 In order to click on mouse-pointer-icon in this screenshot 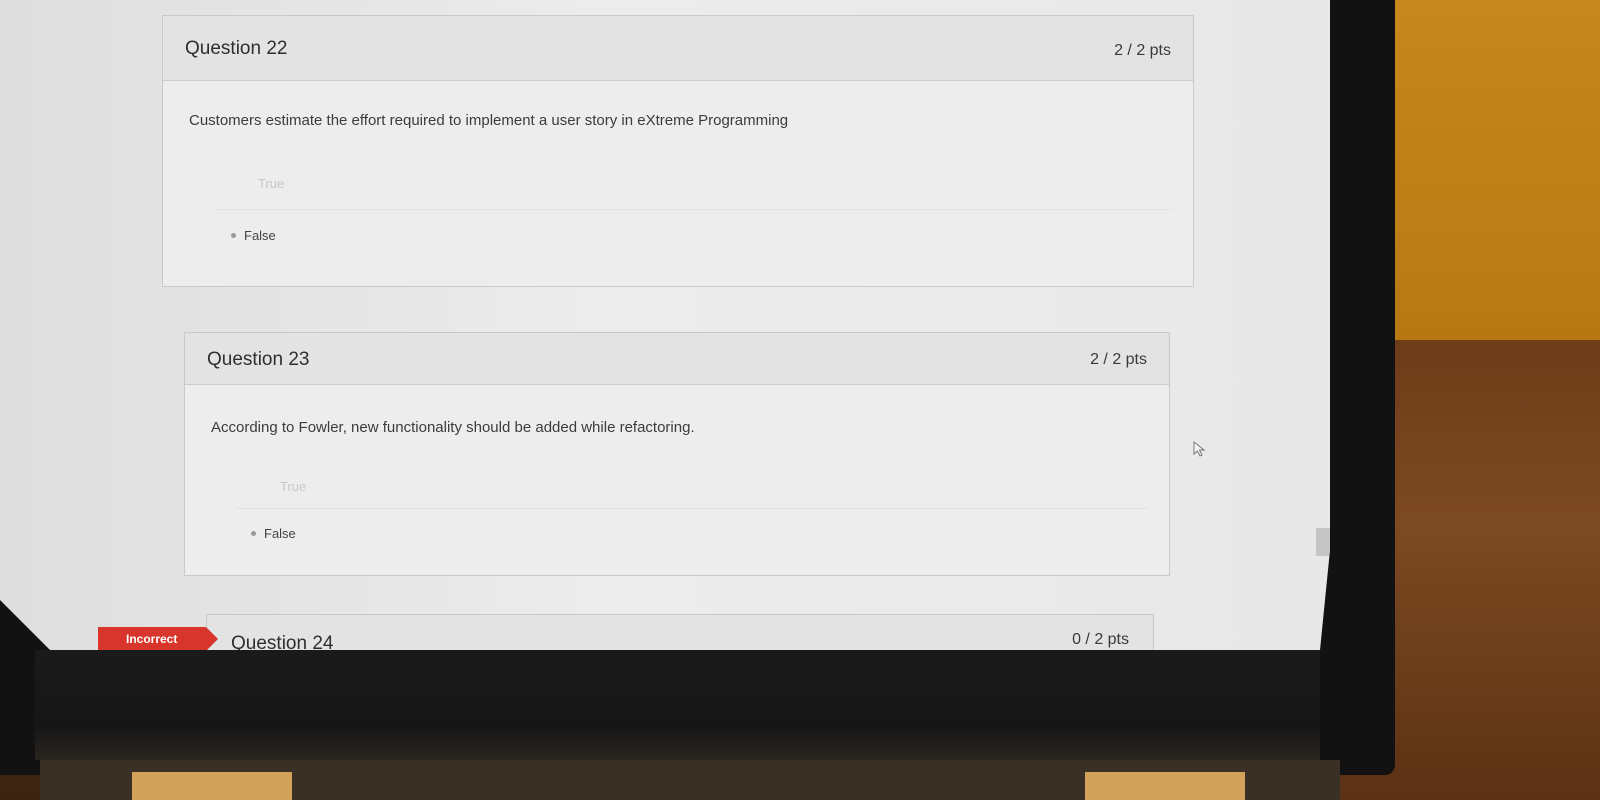, I will do `click(1199, 449)`.